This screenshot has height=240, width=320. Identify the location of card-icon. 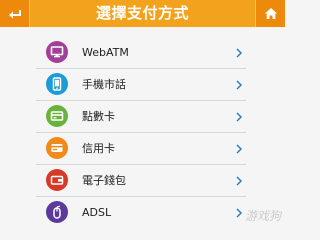
(57, 116).